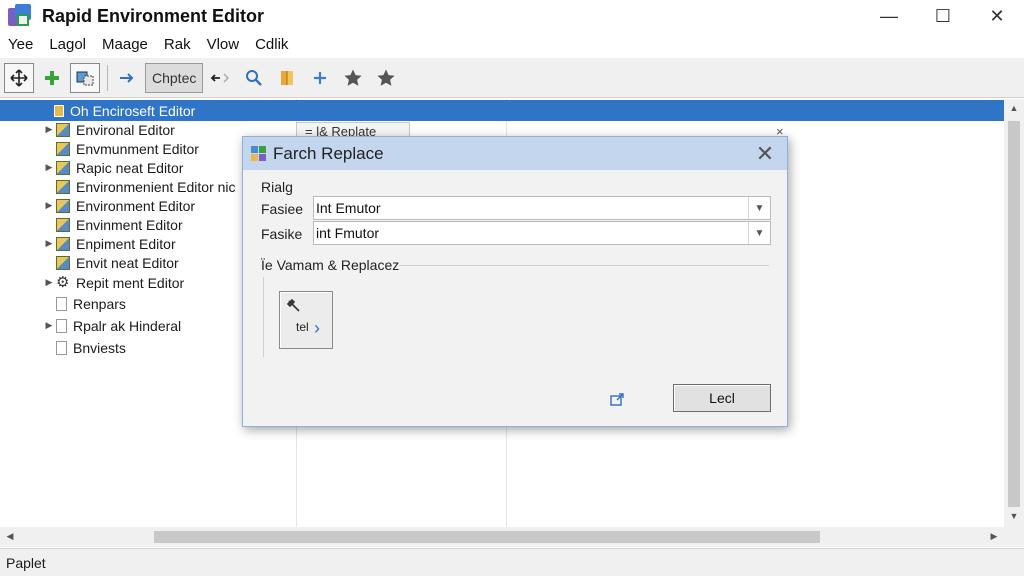 This screenshot has width=1024, height=576. I want to click on replace-tool-button: tel ›, so click(306, 320).